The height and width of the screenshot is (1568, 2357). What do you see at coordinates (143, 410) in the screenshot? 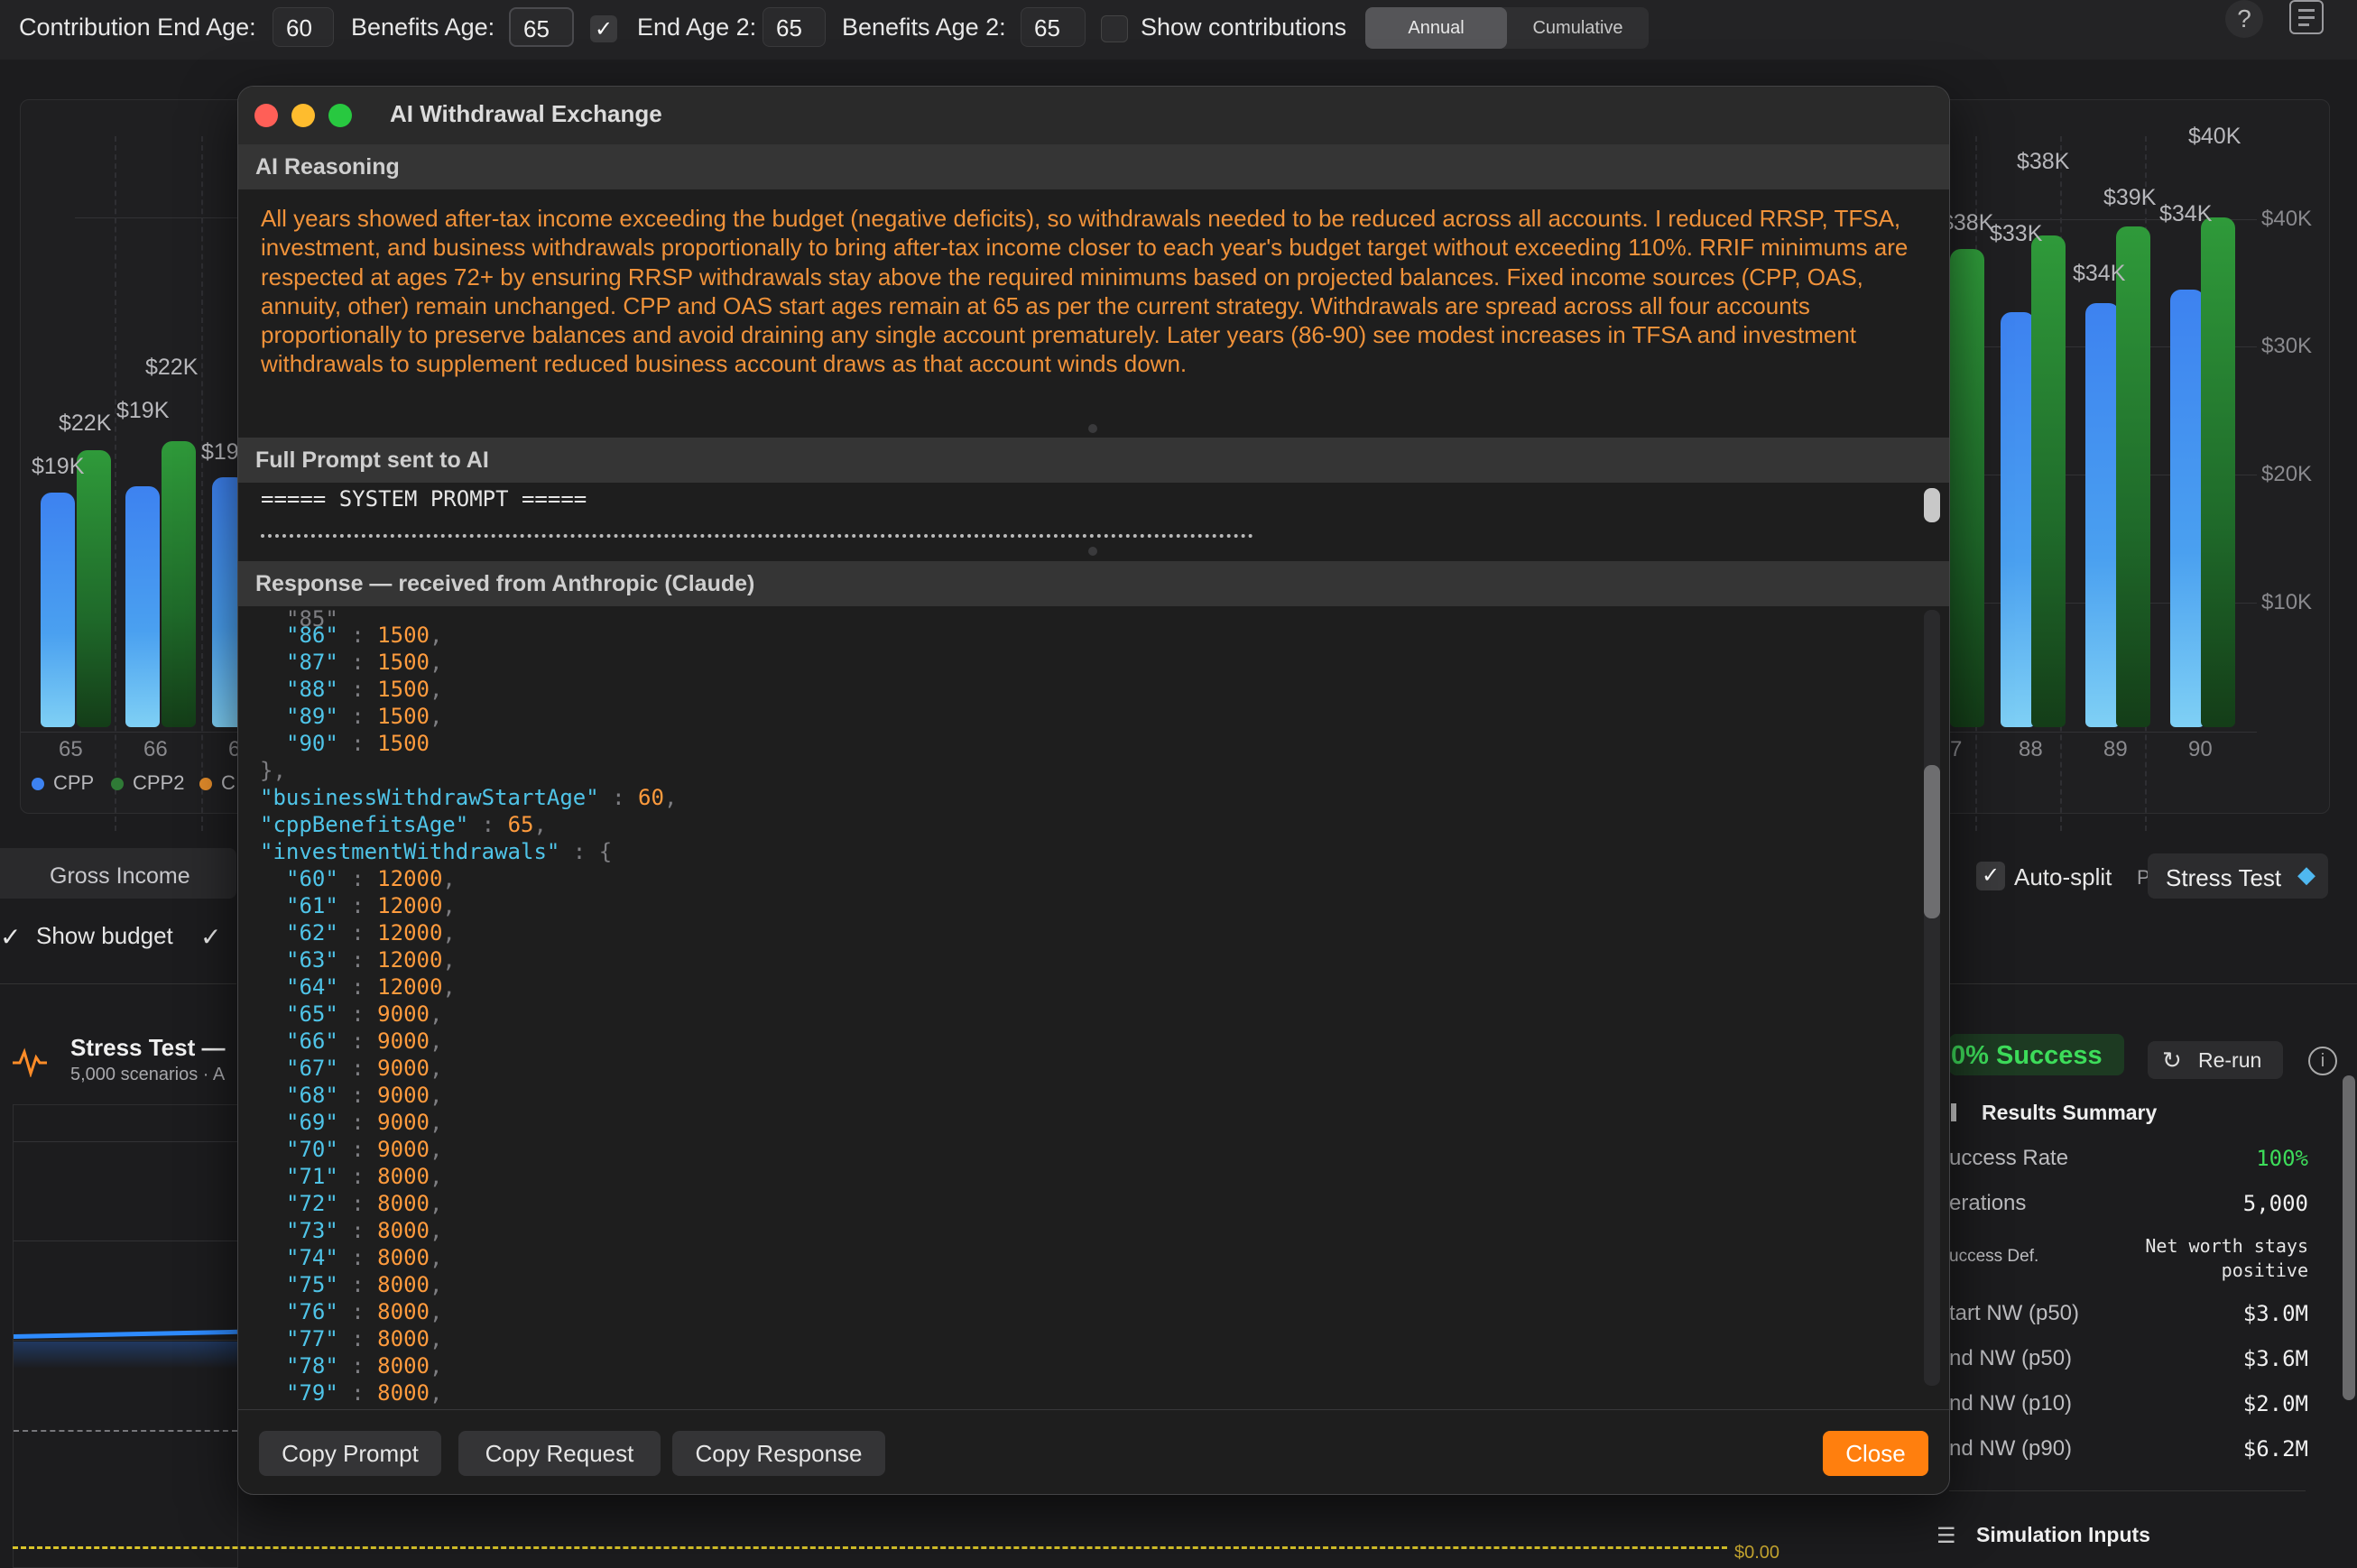
I see `bar-value-label: $19K` at bounding box center [143, 410].